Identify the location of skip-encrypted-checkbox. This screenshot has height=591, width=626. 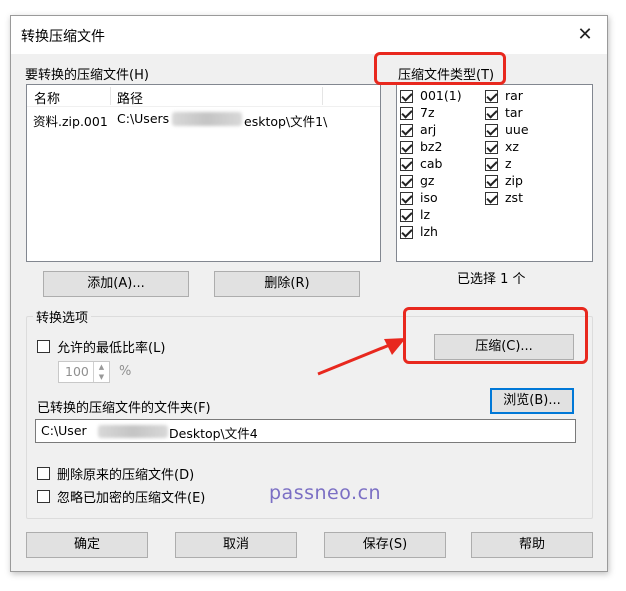
(43, 496).